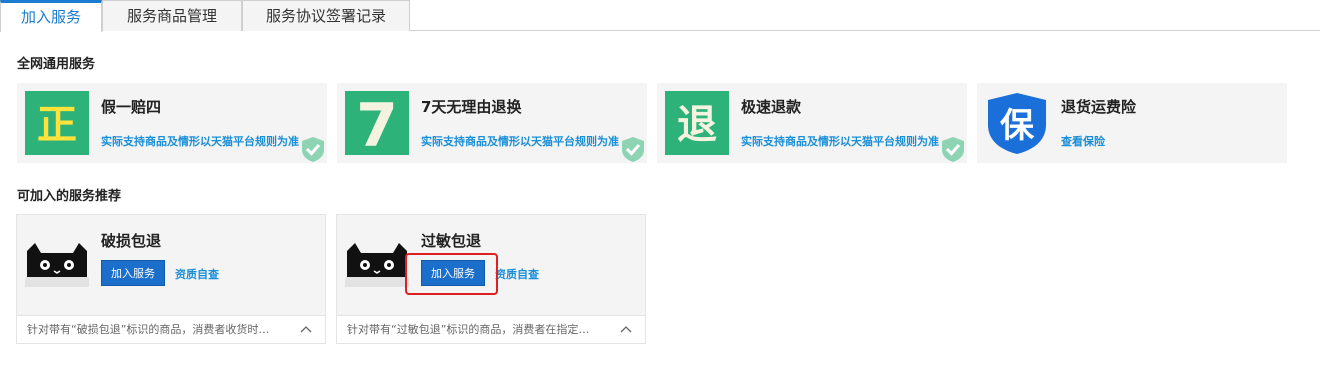 The height and width of the screenshot is (365, 1320). Describe the element at coordinates (812, 123) in the screenshot. I see `service-card: 退 极速退款 实际支持商品及情形以天猫平台规则为准` at that location.